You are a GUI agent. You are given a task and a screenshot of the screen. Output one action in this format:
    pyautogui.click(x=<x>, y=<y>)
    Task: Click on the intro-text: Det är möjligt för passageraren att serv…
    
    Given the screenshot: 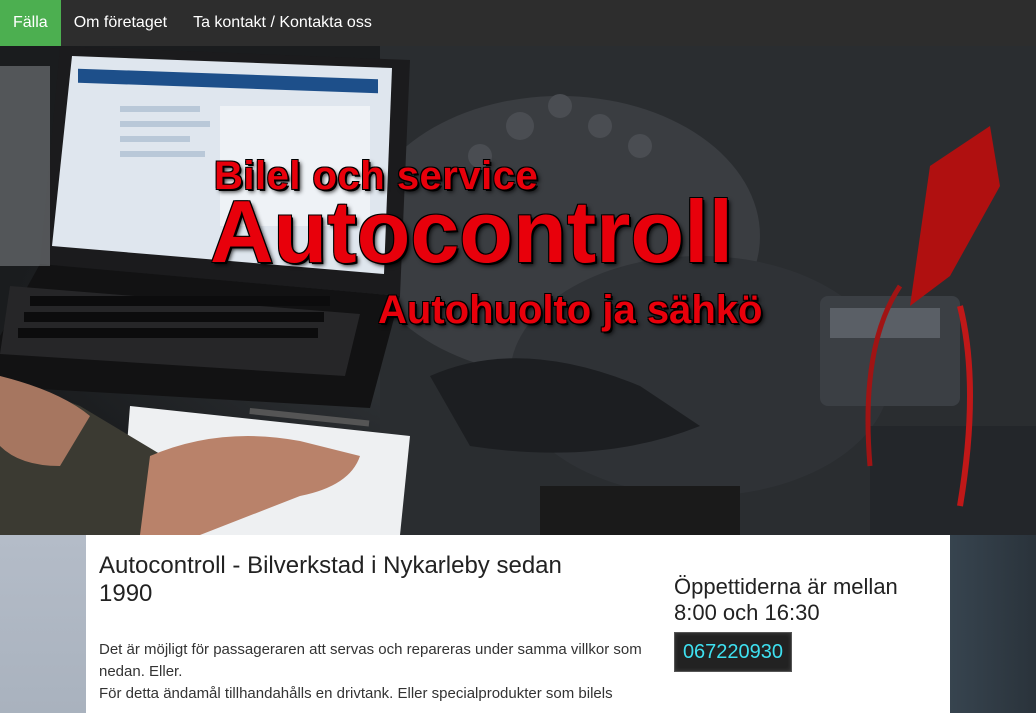 What is the action you would take?
    pyautogui.click(x=379, y=672)
    